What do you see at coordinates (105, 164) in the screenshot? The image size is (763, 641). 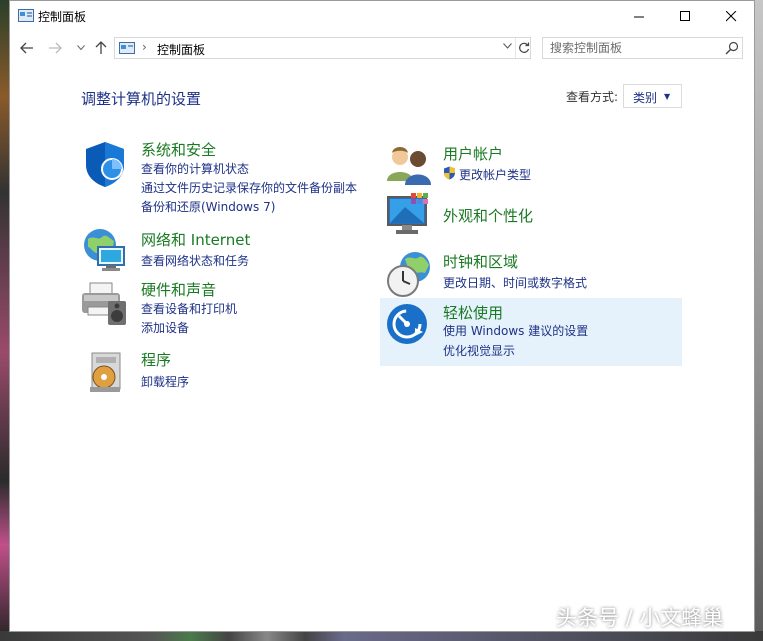 I see `shield-icon` at bounding box center [105, 164].